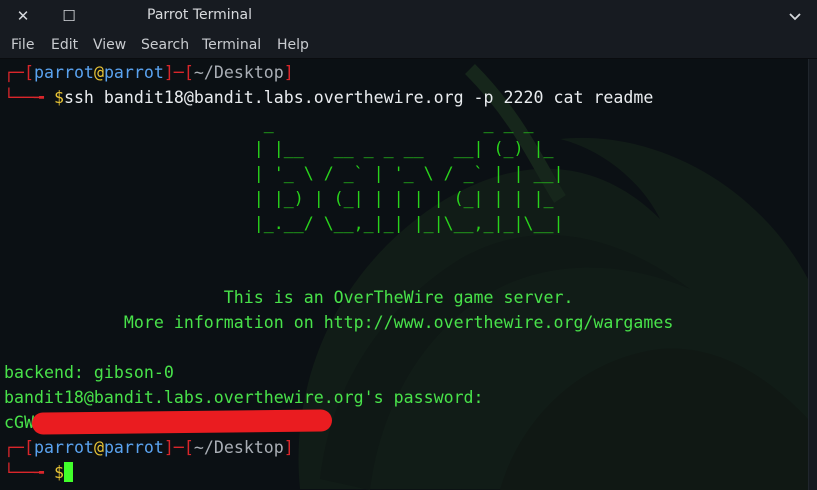 This screenshot has width=817, height=490. I want to click on minimize-icon, so click(795, 16).